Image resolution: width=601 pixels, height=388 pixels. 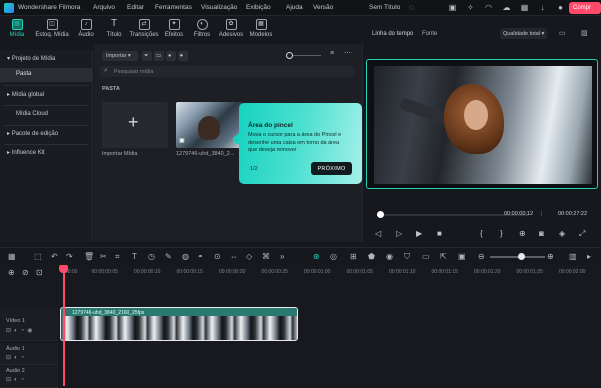 I want to click on buy-button: Compr, so click(x=585, y=8).